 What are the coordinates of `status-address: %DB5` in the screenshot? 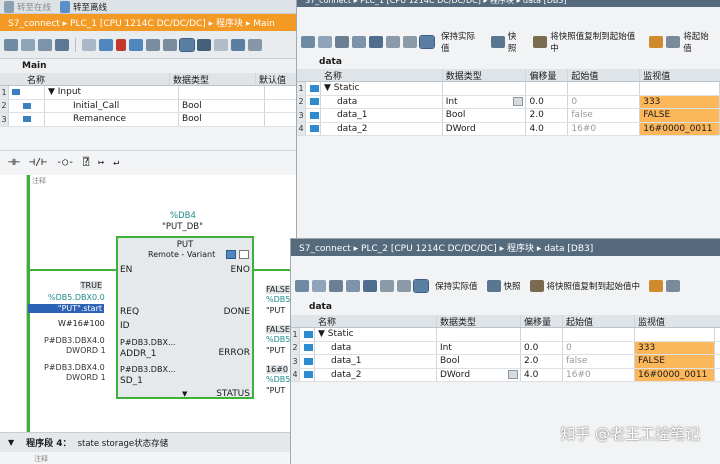 It's located at (278, 379).